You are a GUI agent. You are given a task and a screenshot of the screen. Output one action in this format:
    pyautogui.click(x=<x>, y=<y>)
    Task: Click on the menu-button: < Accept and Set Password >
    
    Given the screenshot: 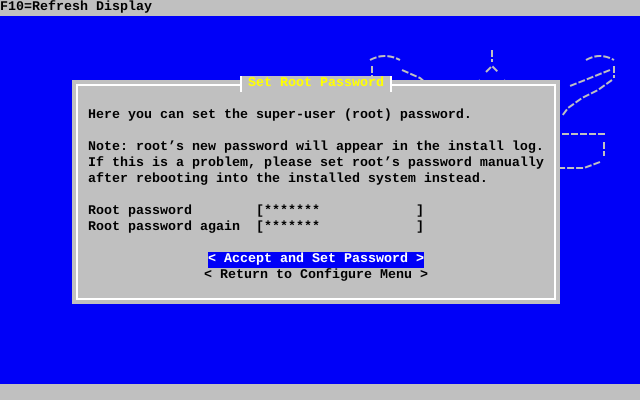 What is the action you would take?
    pyautogui.click(x=316, y=260)
    